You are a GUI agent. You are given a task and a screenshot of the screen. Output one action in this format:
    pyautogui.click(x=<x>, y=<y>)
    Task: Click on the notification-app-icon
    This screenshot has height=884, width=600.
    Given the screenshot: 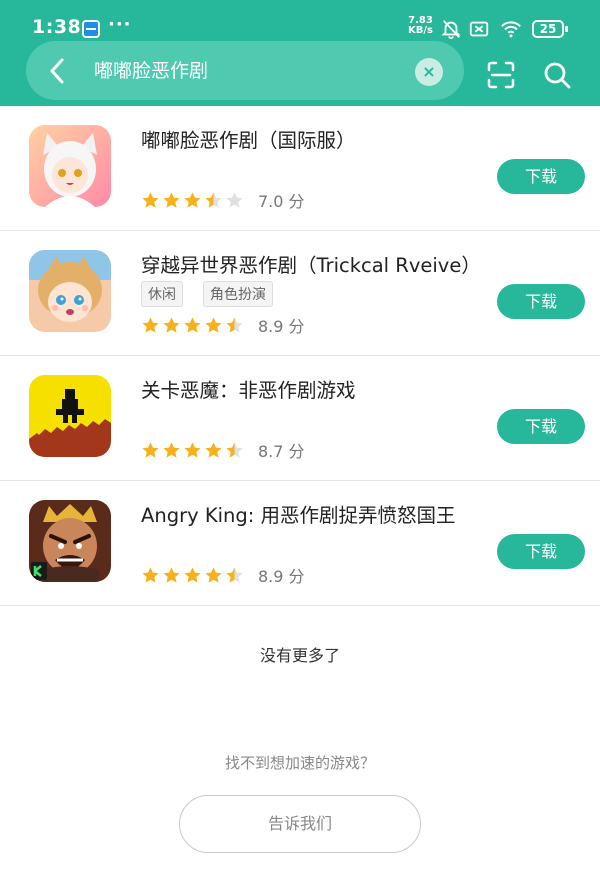 What is the action you would take?
    pyautogui.click(x=91, y=29)
    